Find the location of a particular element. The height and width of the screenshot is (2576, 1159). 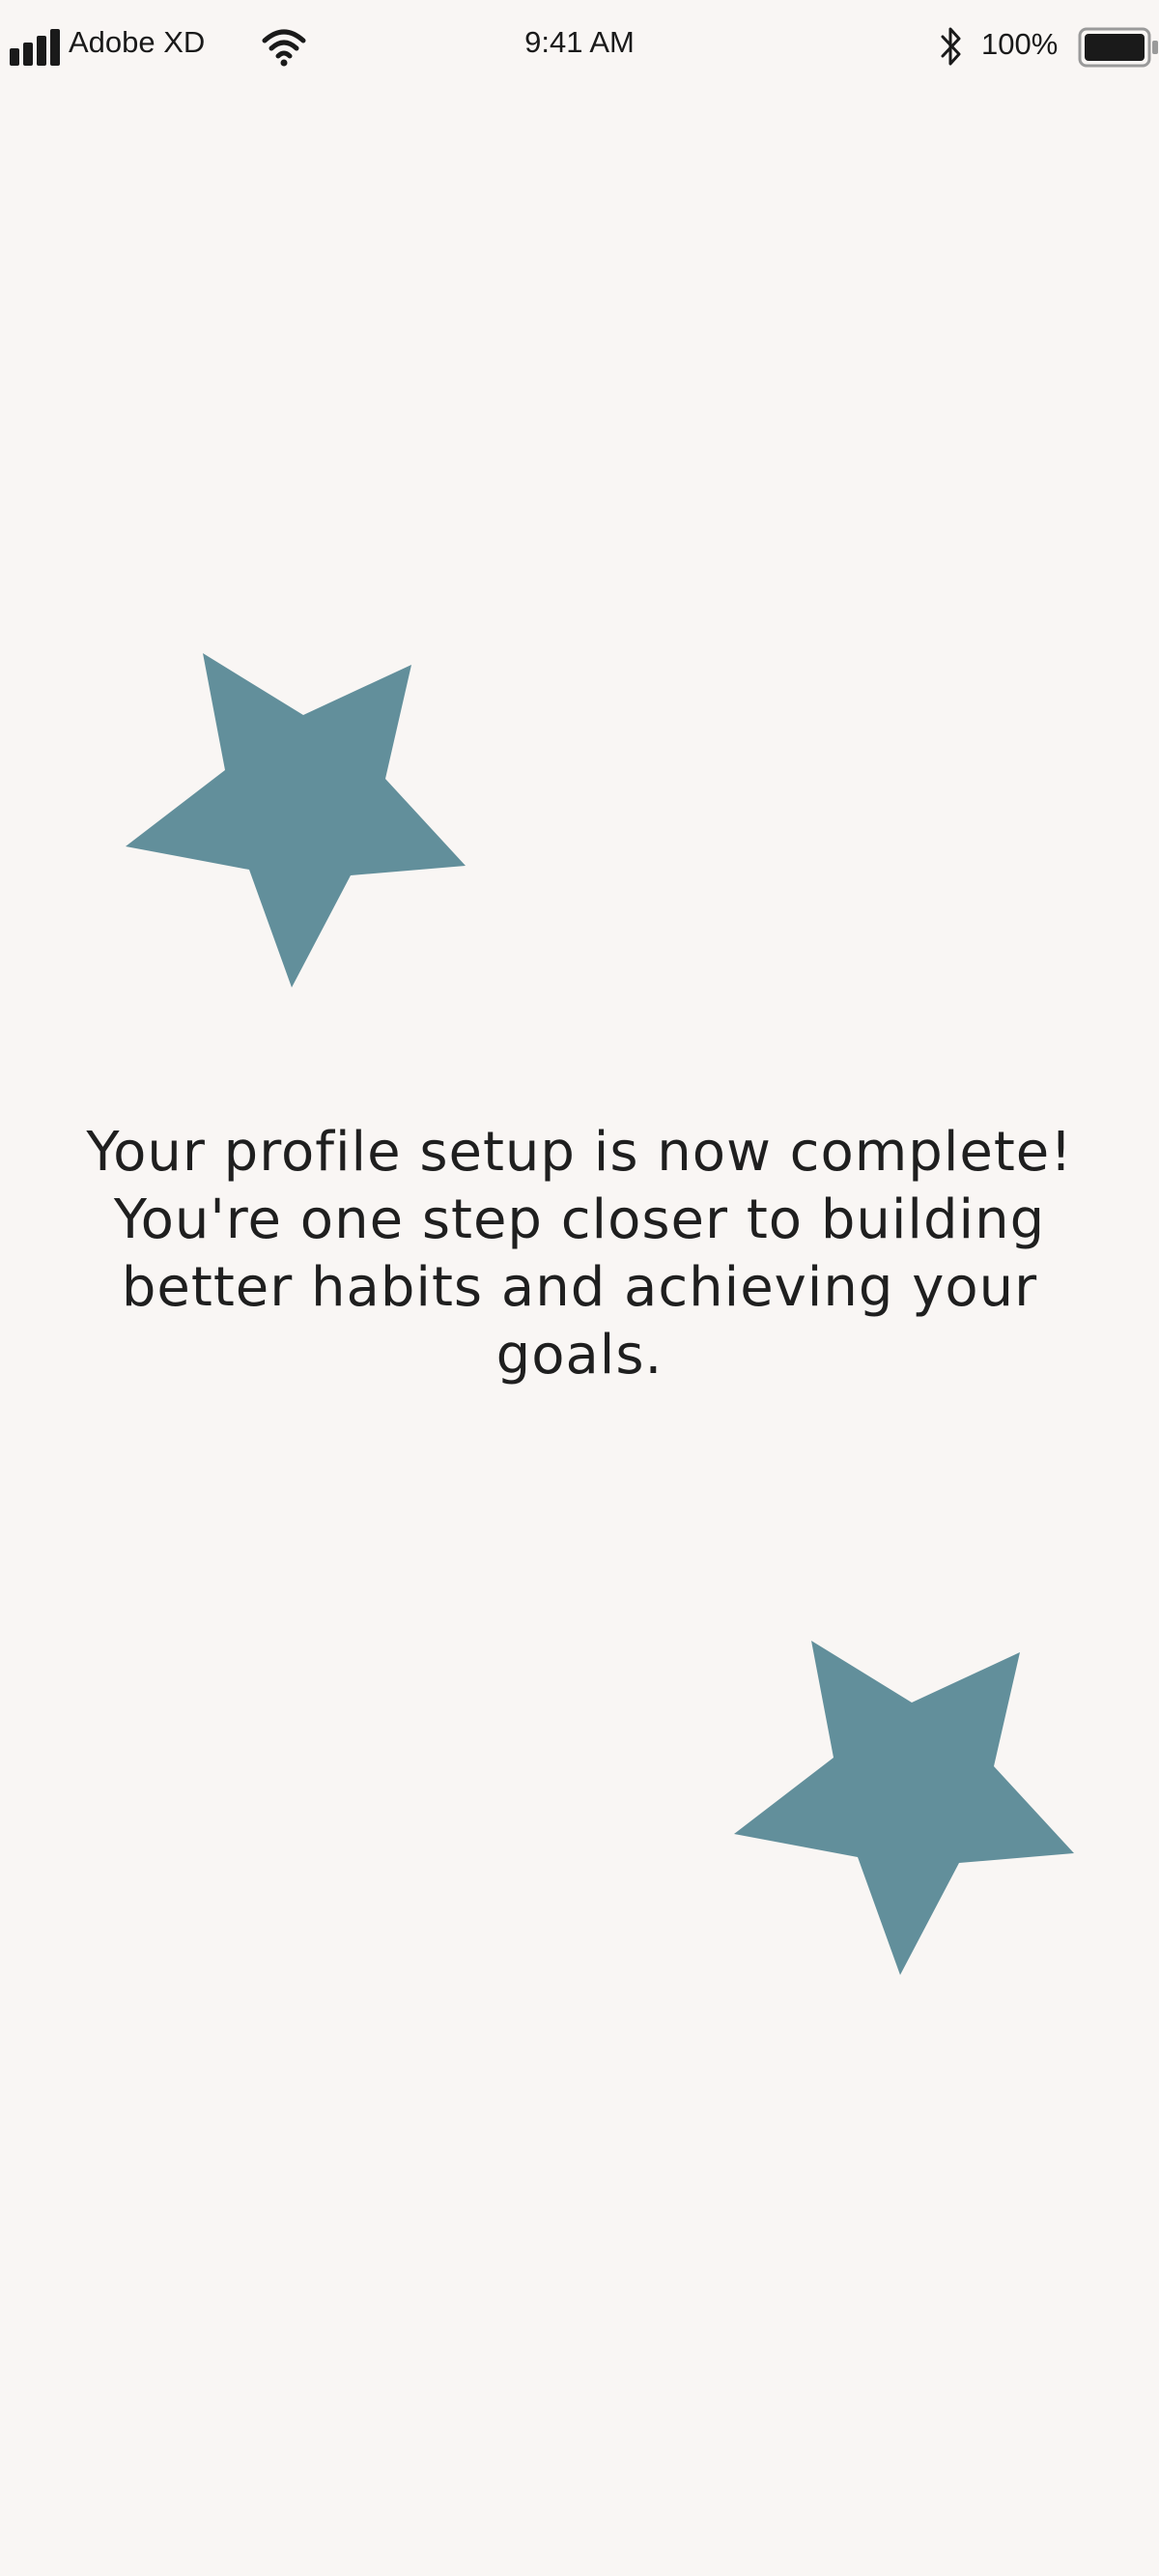

battery-percentage: 100% is located at coordinates (1020, 44).